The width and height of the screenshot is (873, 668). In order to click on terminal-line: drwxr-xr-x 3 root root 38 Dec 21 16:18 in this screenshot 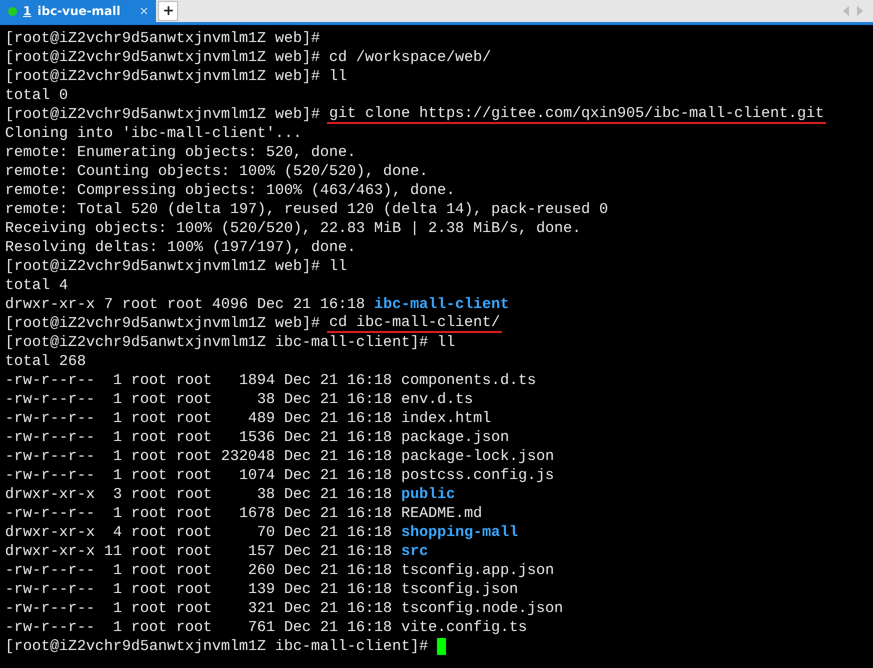, I will do `click(199, 494)`.